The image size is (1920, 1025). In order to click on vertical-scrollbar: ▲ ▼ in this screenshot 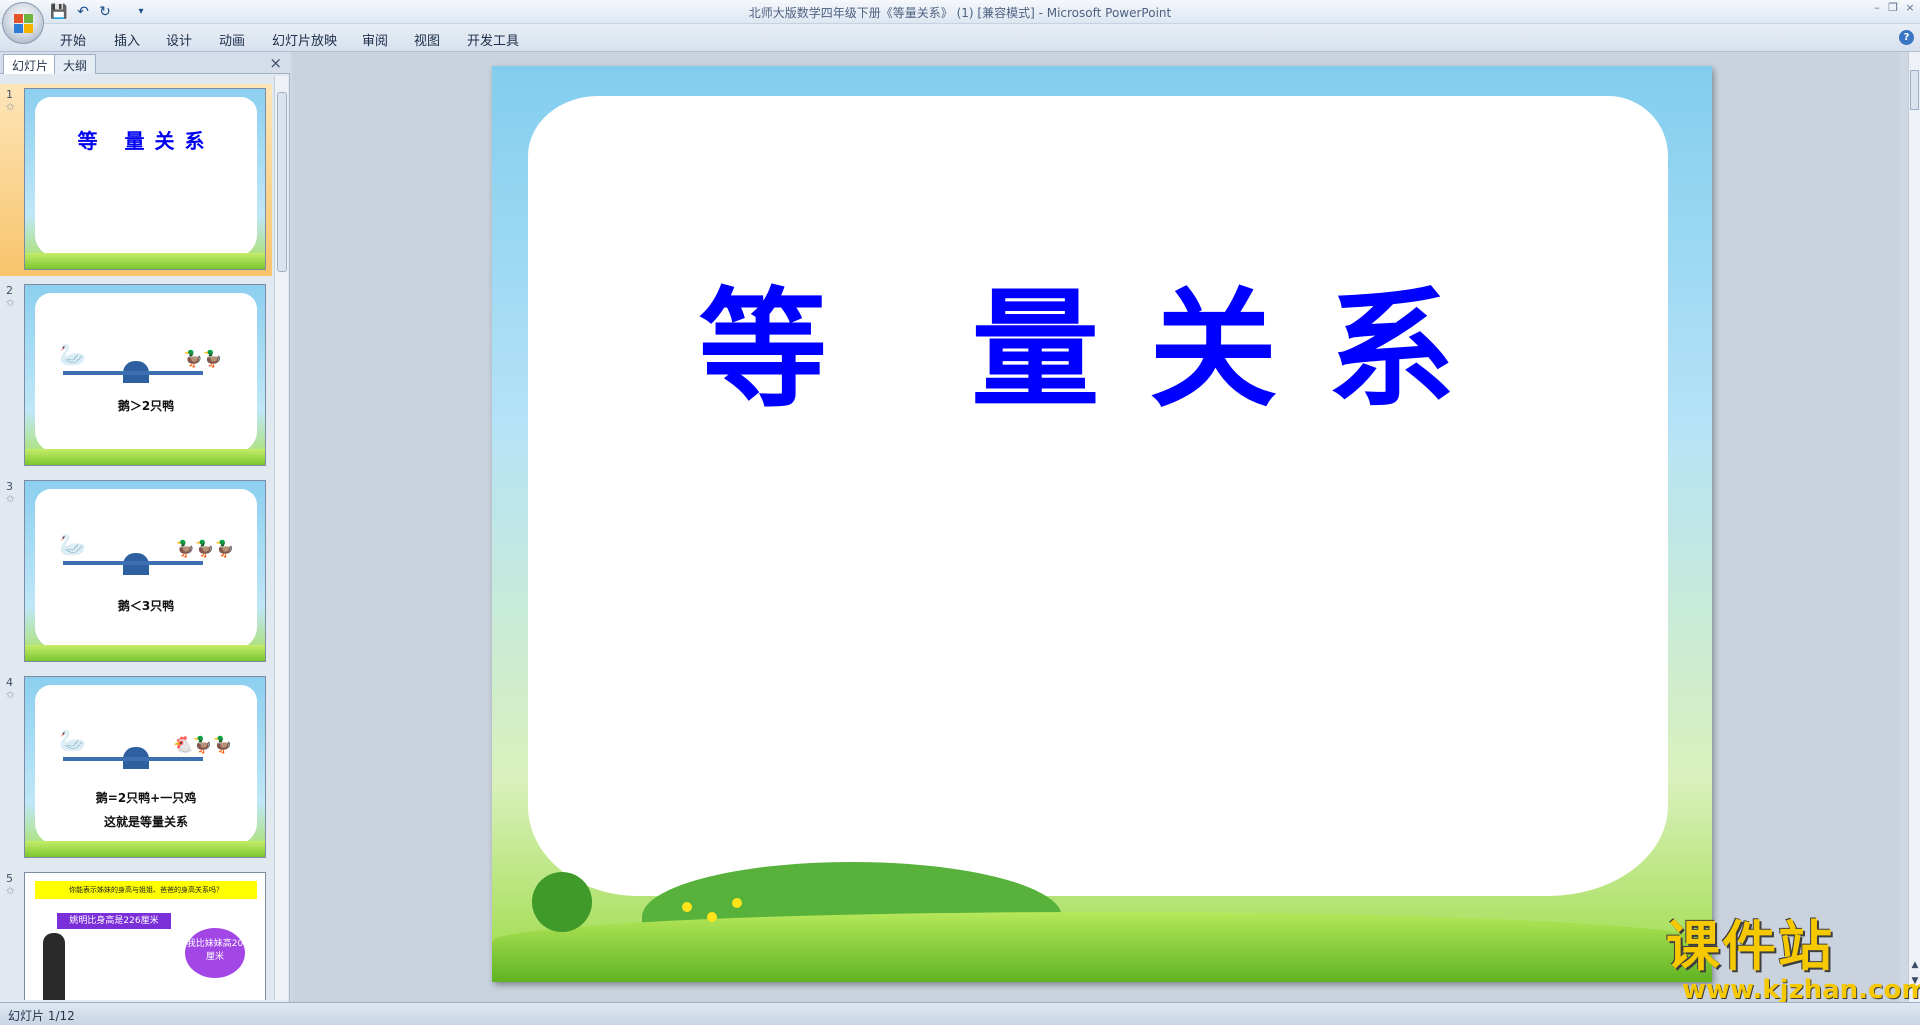, I will do `click(1914, 527)`.